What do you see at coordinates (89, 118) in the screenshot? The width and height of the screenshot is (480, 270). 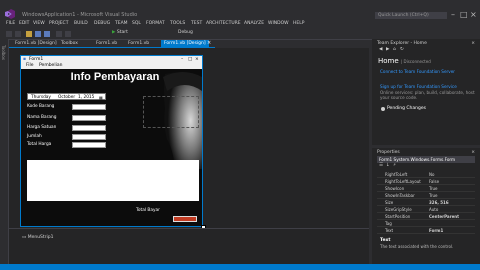 I see `input-nama-barang` at bounding box center [89, 118].